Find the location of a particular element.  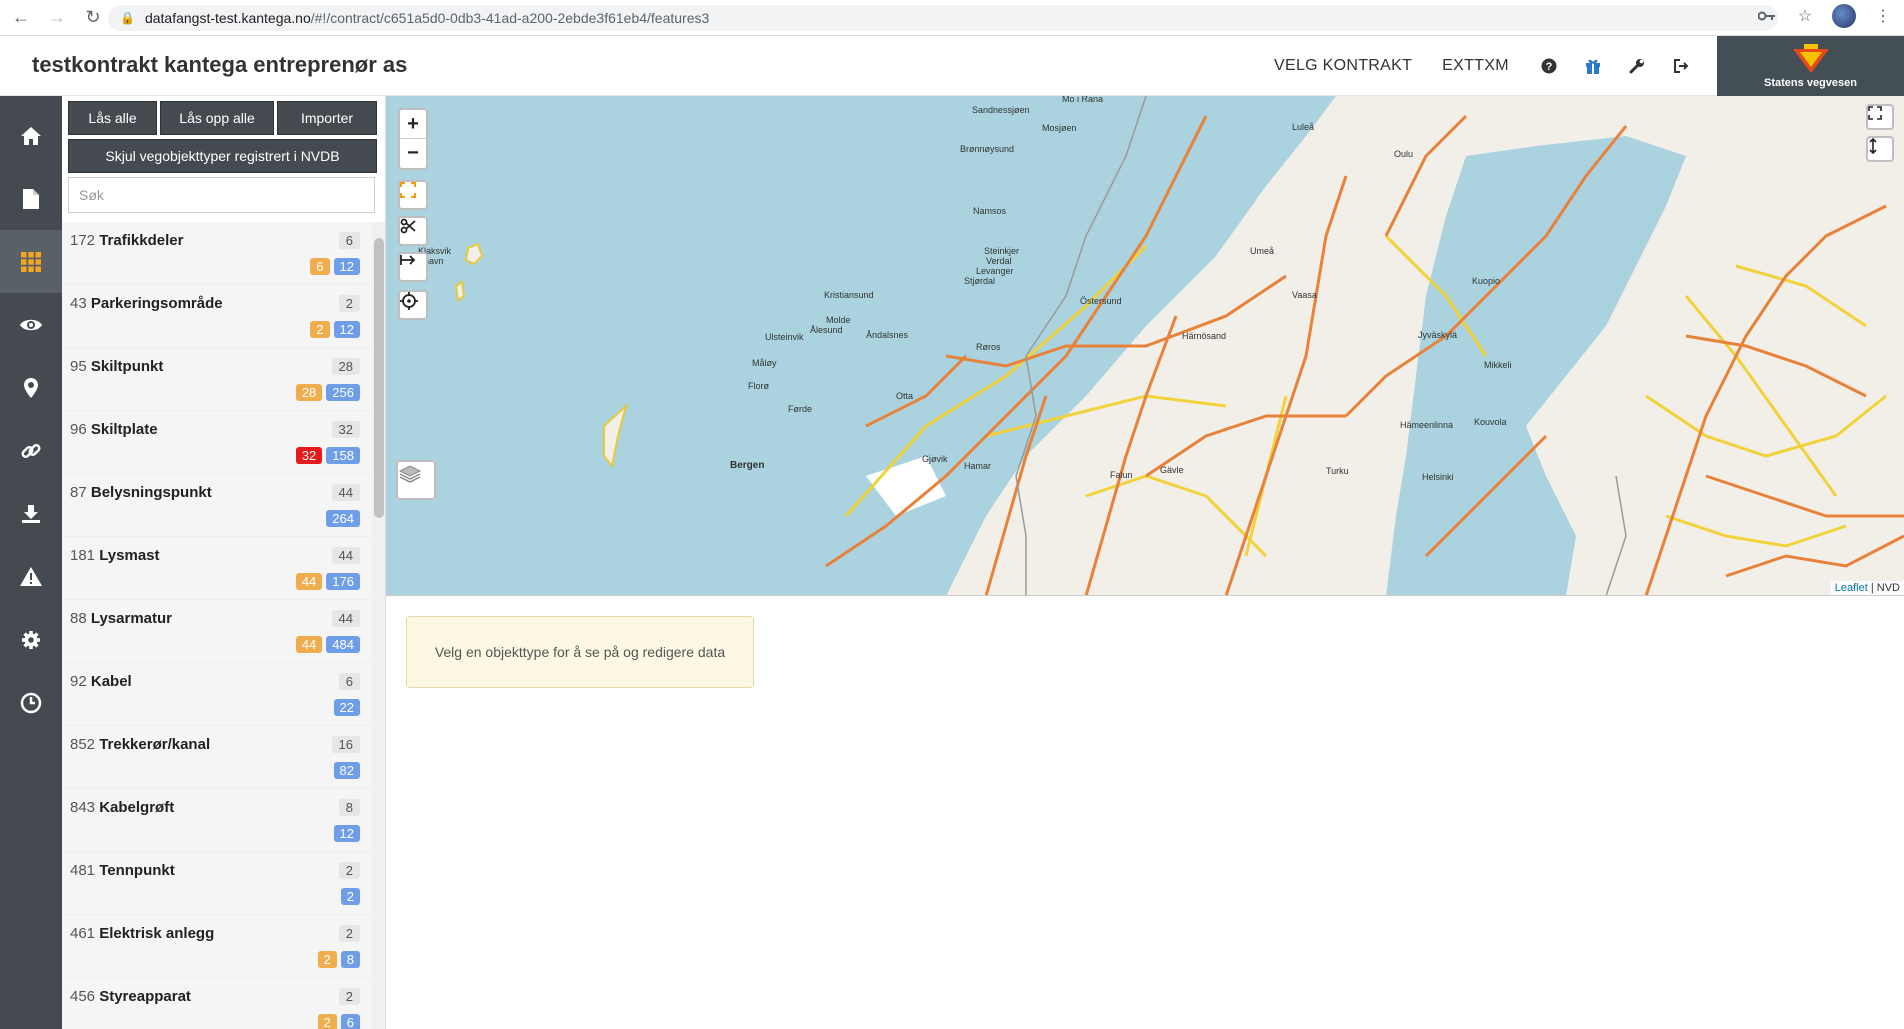

zoom-in-button: + is located at coordinates (413, 124).